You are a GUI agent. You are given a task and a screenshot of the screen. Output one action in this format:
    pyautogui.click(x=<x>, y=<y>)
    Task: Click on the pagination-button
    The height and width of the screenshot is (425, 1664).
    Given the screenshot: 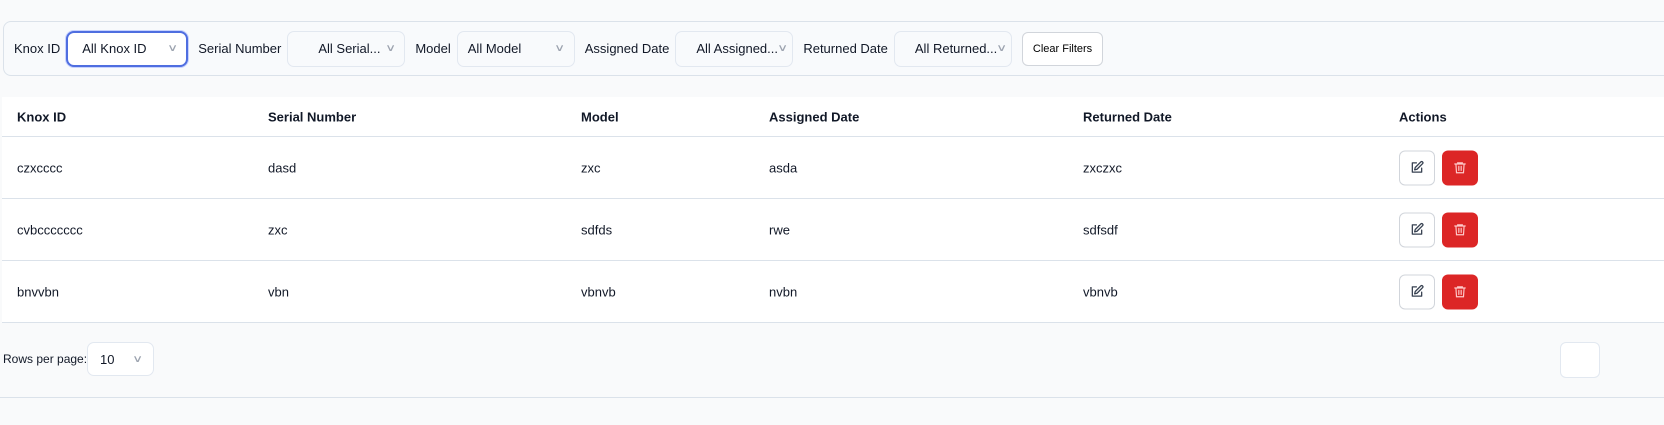 What is the action you would take?
    pyautogui.click(x=1580, y=360)
    